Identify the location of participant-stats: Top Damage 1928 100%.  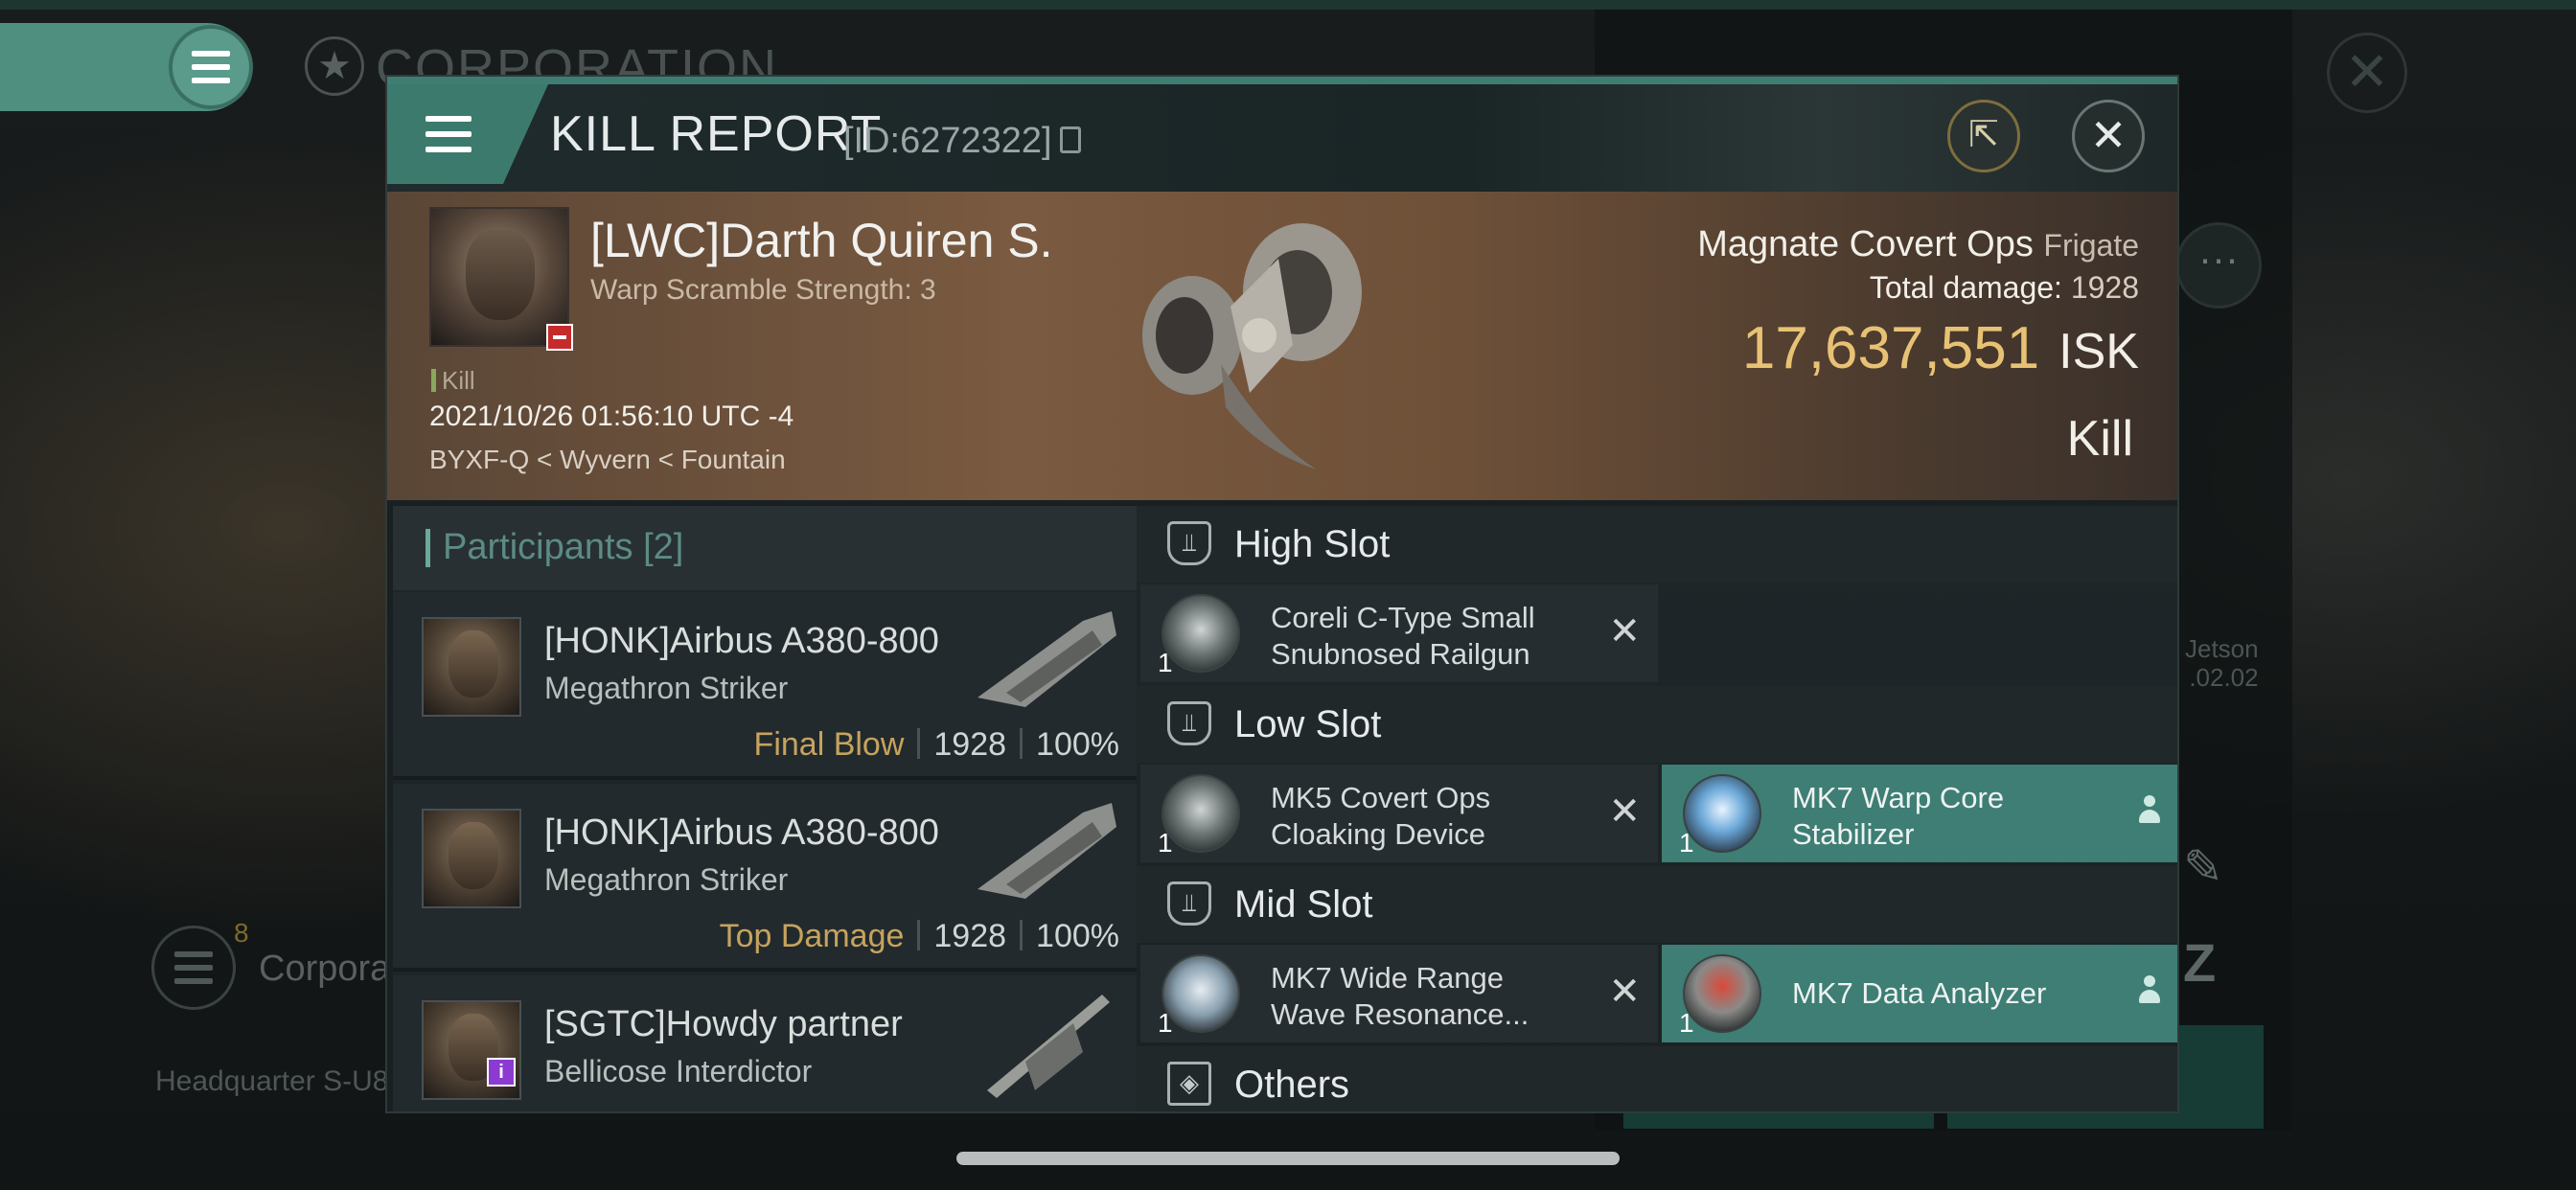
(920, 936).